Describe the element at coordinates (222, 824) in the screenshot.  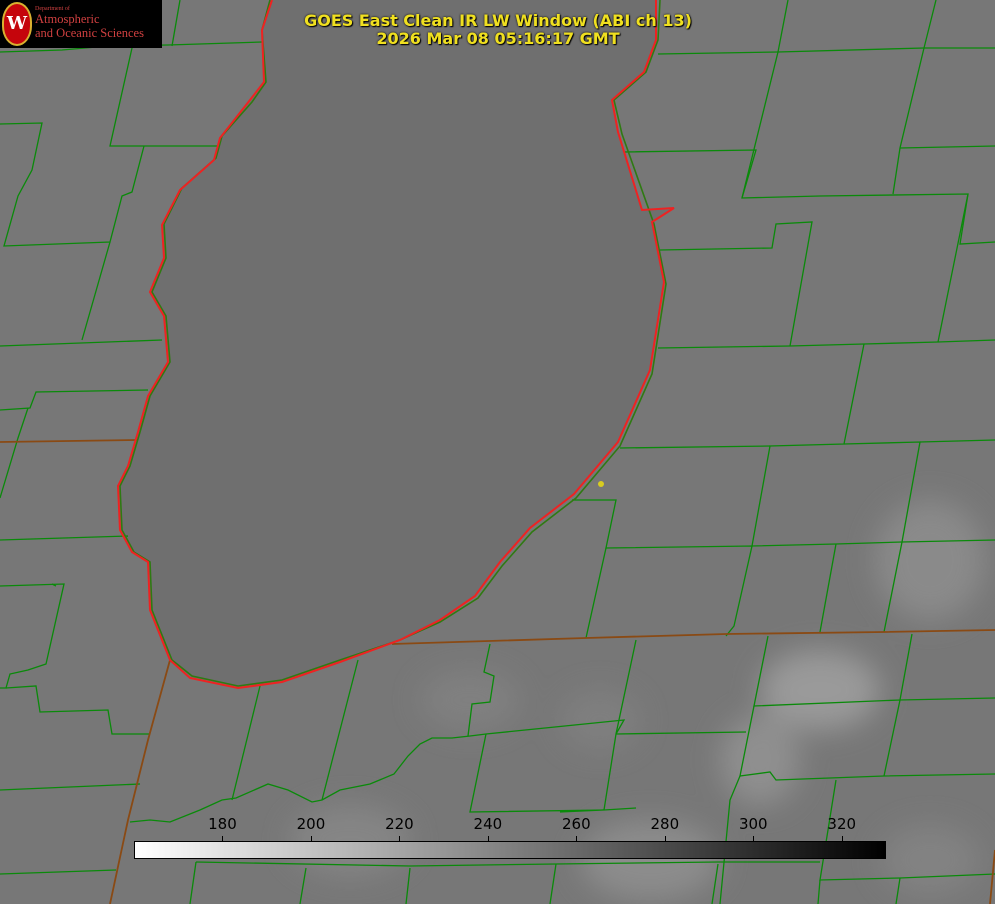
I see `colorbar-tick-label: 180` at that location.